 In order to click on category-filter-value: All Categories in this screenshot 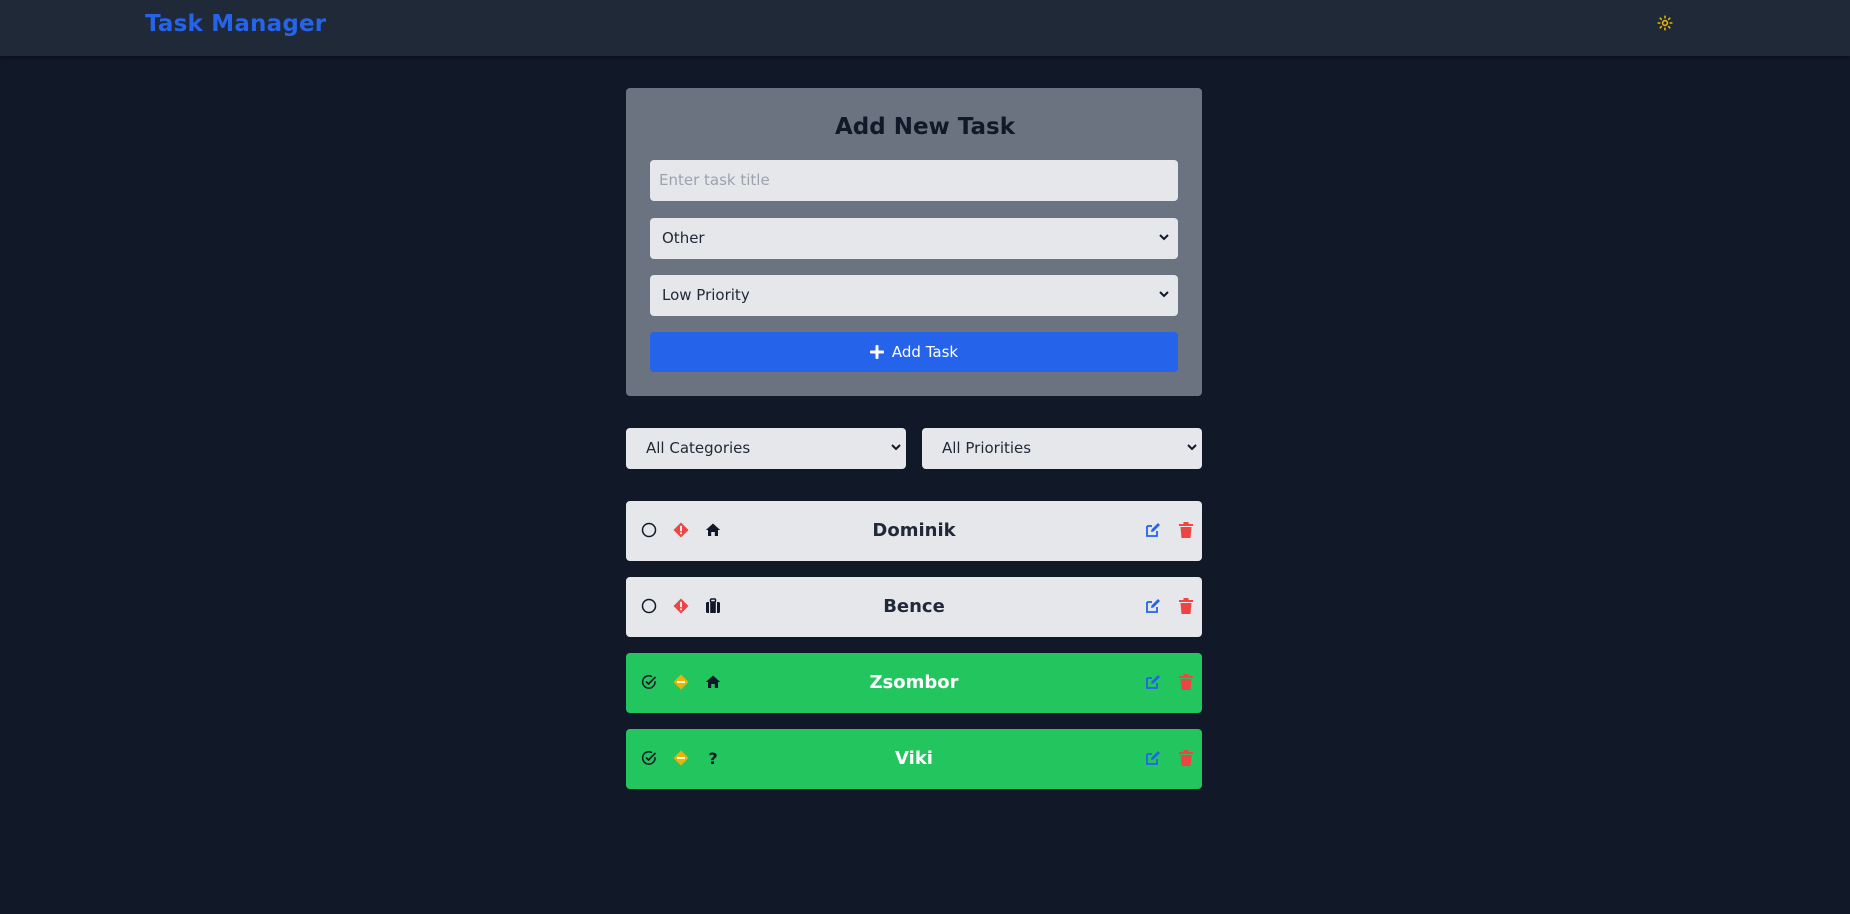, I will do `click(698, 448)`.